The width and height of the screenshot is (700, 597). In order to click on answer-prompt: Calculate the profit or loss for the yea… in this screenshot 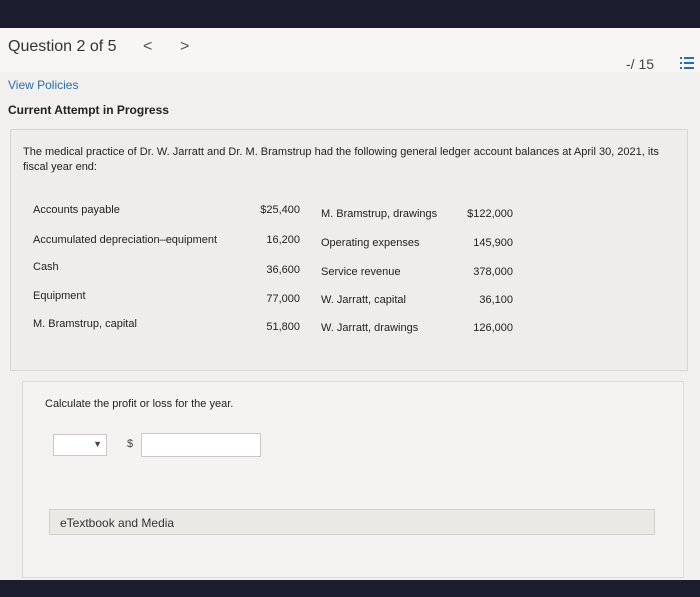, I will do `click(139, 404)`.